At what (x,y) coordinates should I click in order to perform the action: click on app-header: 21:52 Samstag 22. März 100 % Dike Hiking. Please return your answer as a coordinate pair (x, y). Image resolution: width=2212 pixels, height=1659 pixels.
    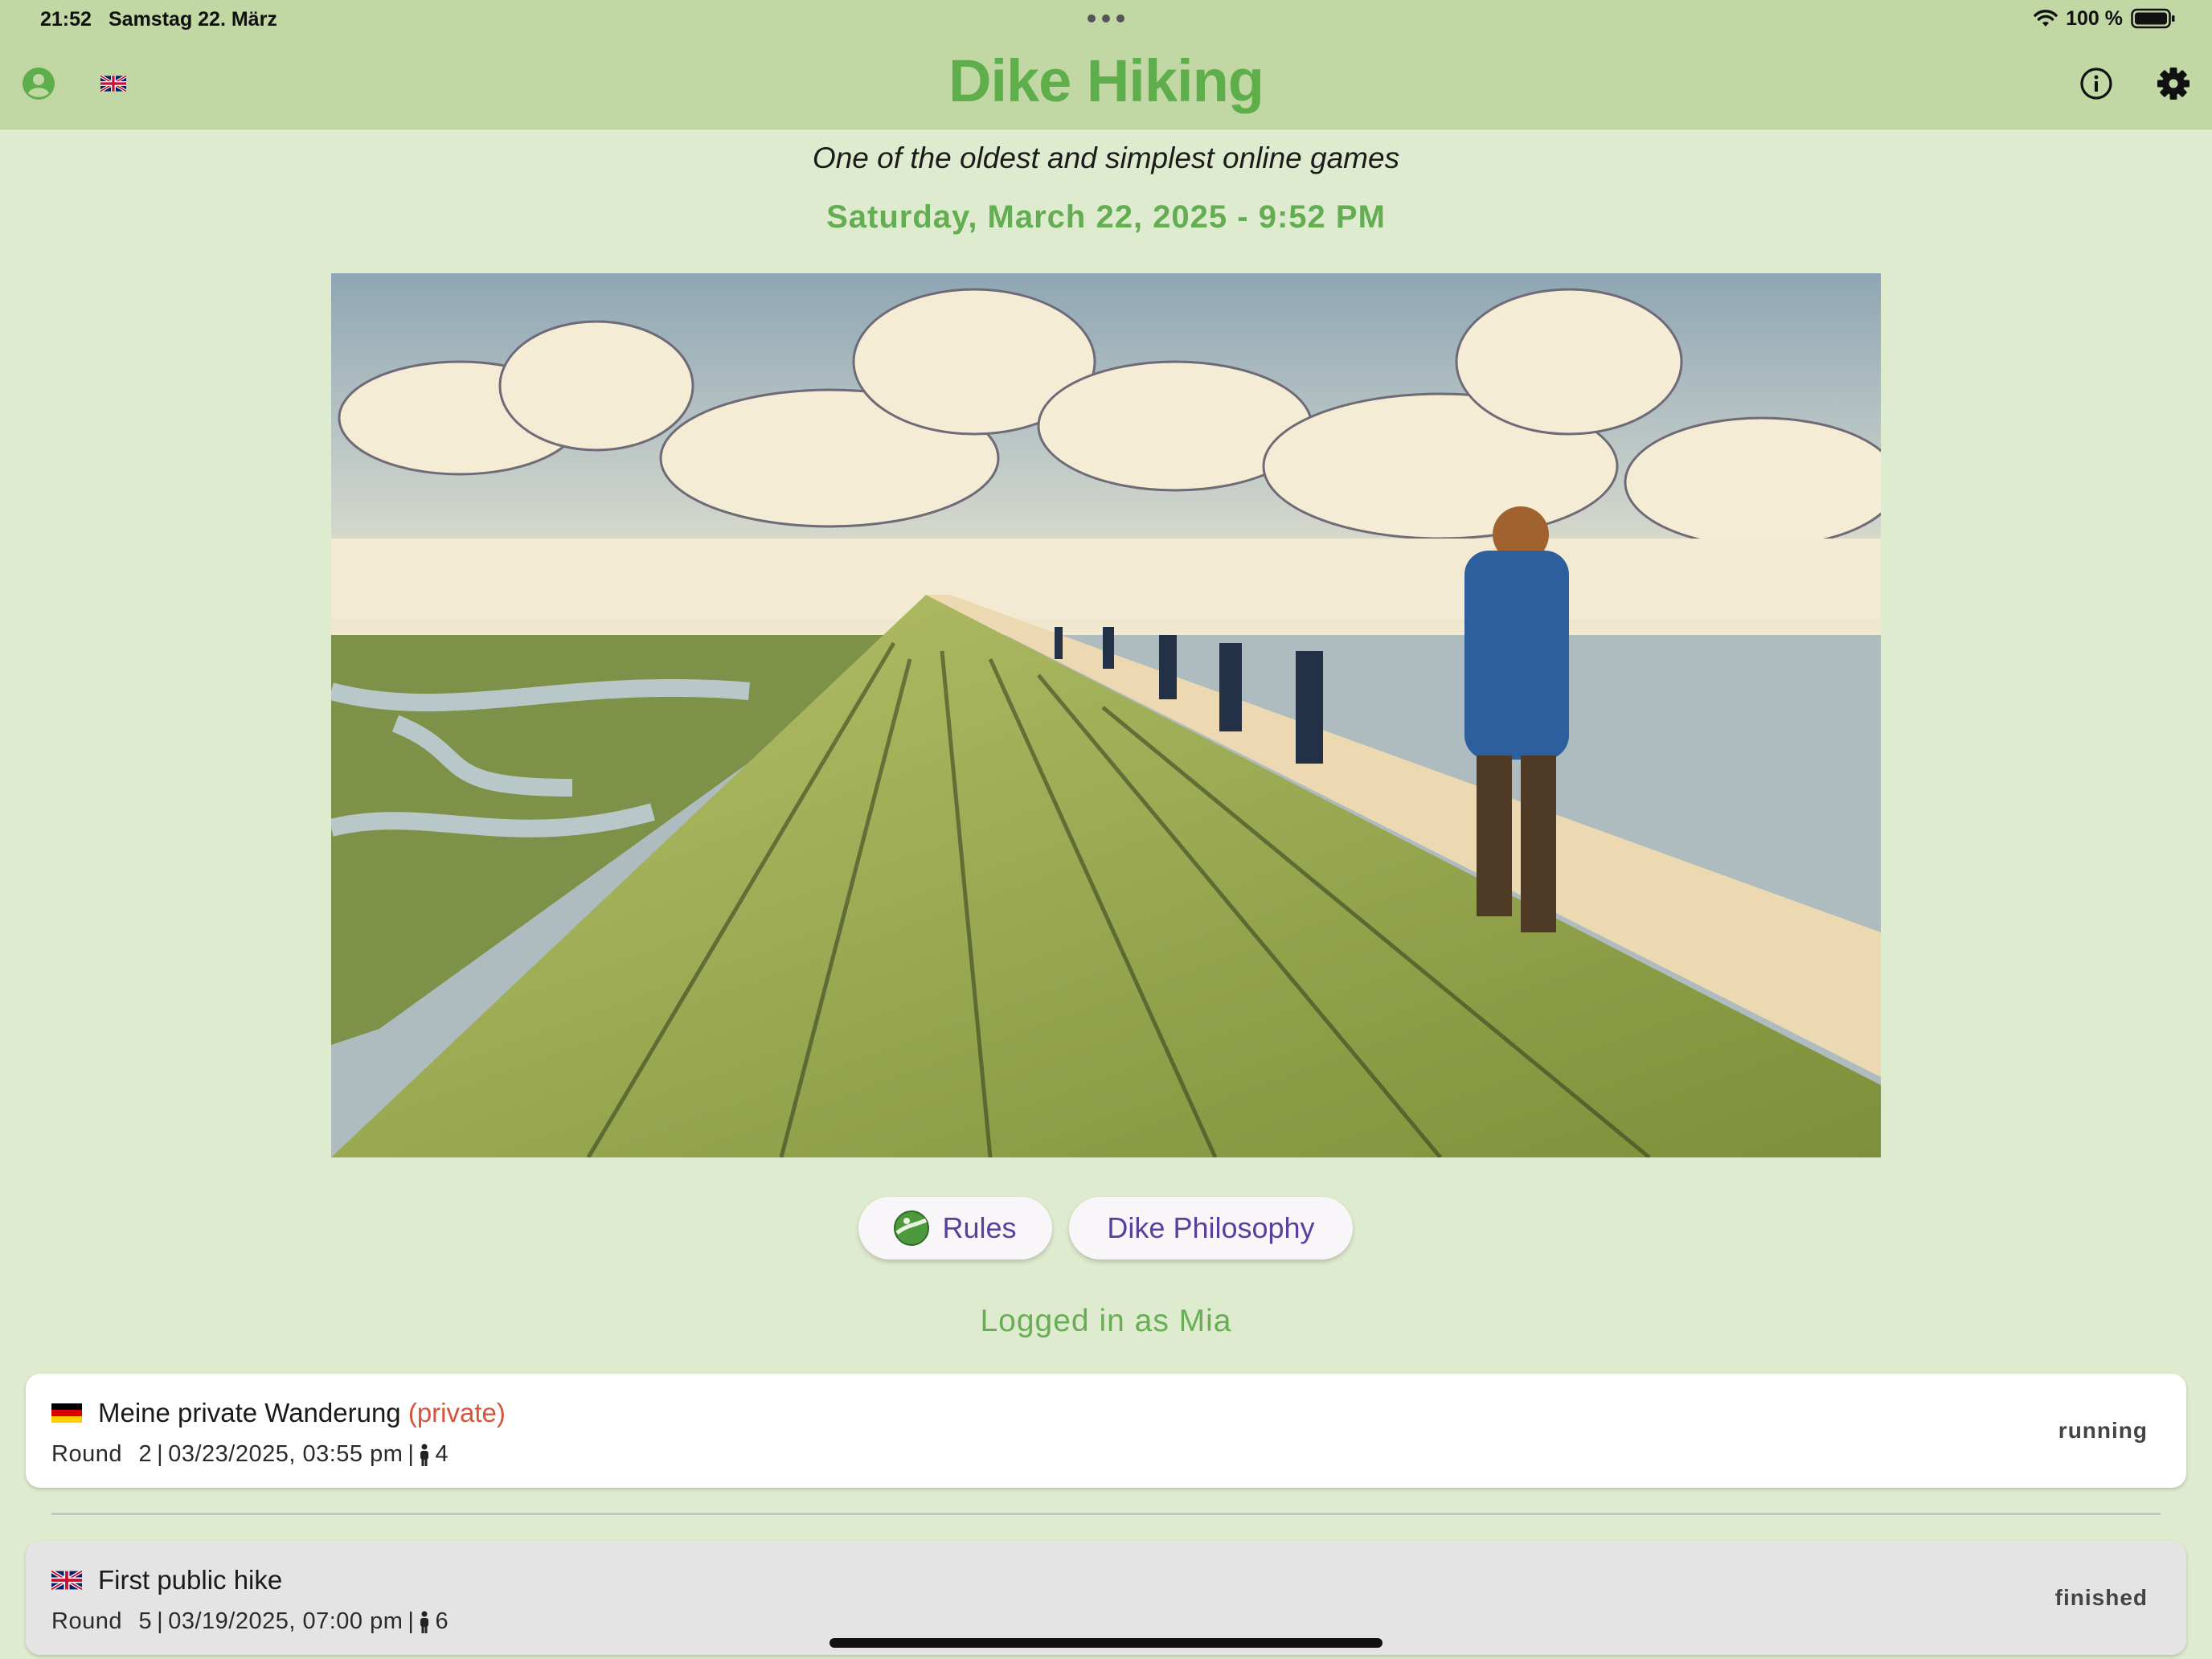
    Looking at the image, I should click on (1106, 64).